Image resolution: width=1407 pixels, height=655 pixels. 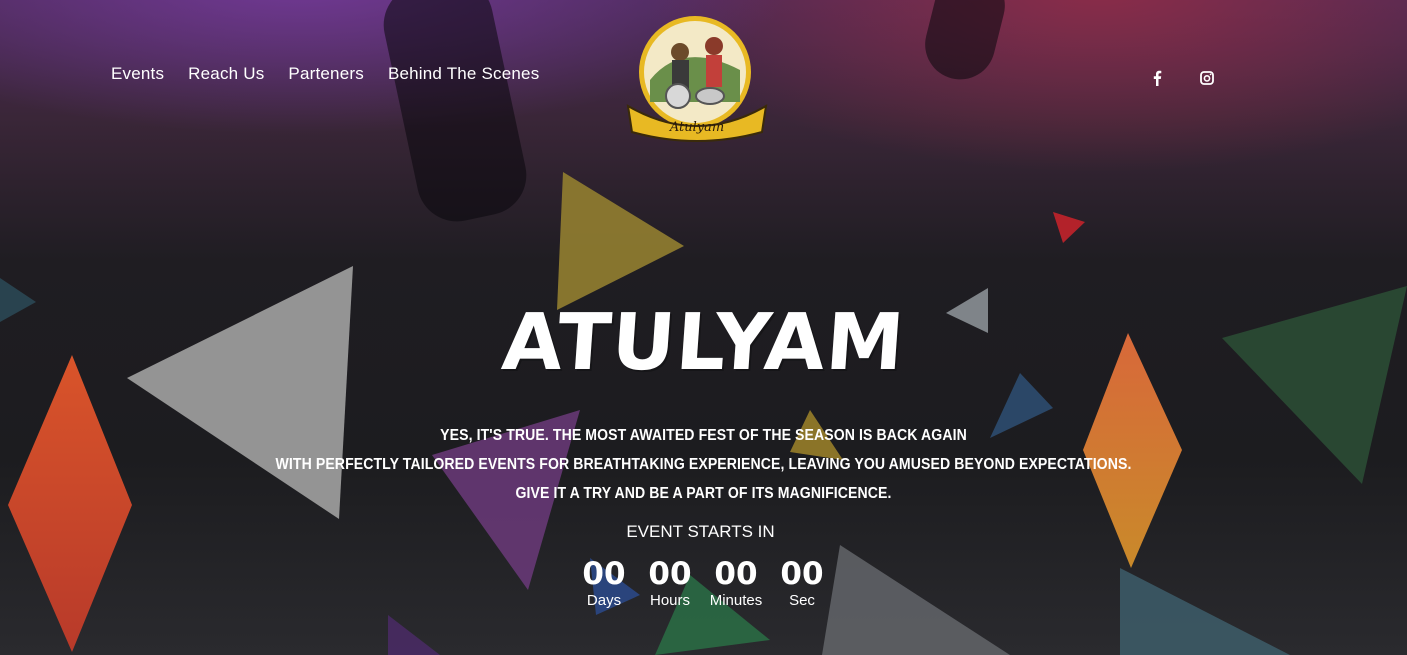 What do you see at coordinates (736, 600) in the screenshot?
I see `countdown-minutes-label: Minutes` at bounding box center [736, 600].